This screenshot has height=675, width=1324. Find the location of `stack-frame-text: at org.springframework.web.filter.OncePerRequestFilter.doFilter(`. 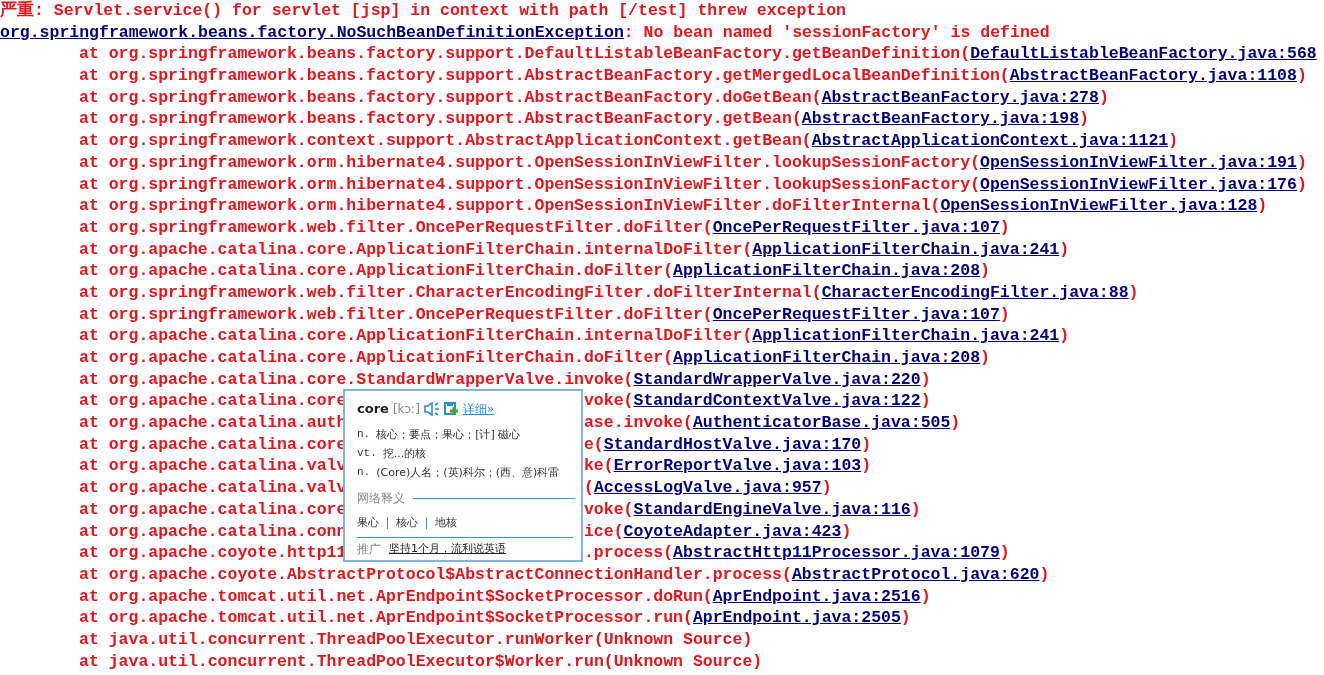

stack-frame-text: at org.springframework.web.filter.OncePerRequestFilter.doFilter( is located at coordinates (396, 227).